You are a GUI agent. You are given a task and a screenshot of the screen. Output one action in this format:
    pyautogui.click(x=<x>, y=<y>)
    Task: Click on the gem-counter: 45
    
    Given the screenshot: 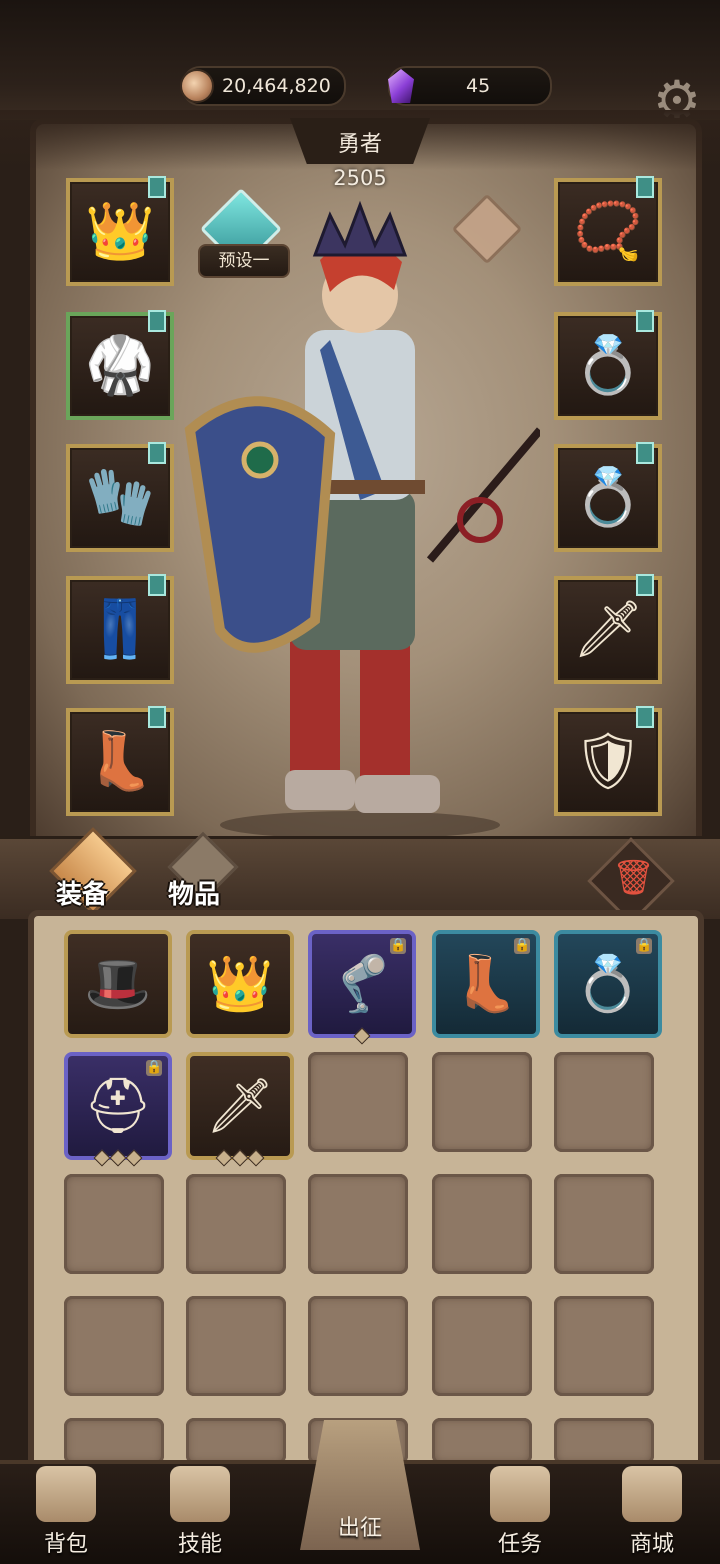 What is the action you would take?
    pyautogui.click(x=470, y=86)
    